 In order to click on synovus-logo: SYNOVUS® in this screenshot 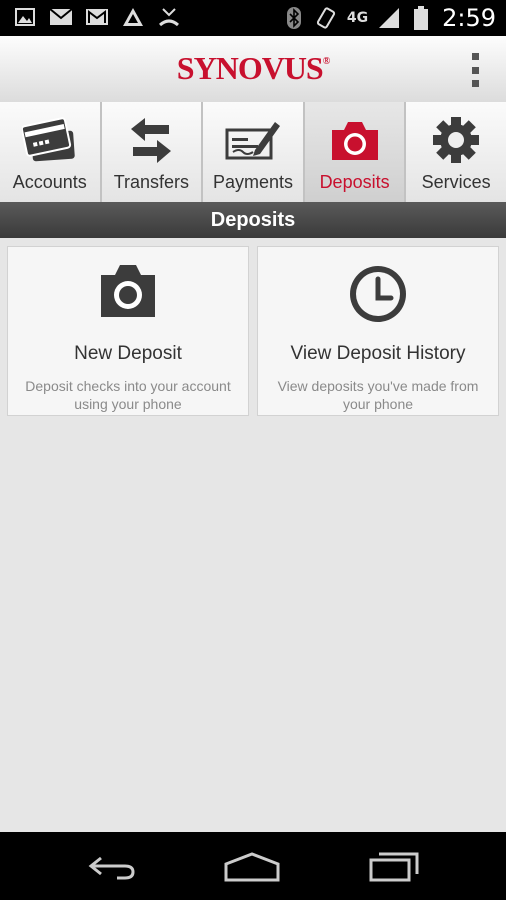, I will do `click(253, 68)`.